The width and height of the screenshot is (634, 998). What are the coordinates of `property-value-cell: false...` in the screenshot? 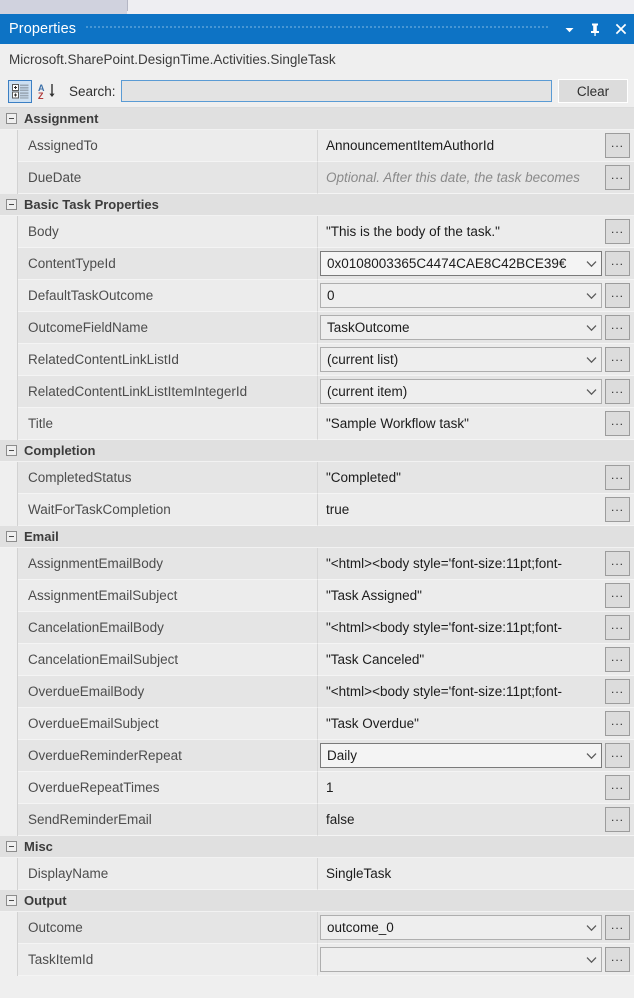 It's located at (476, 820).